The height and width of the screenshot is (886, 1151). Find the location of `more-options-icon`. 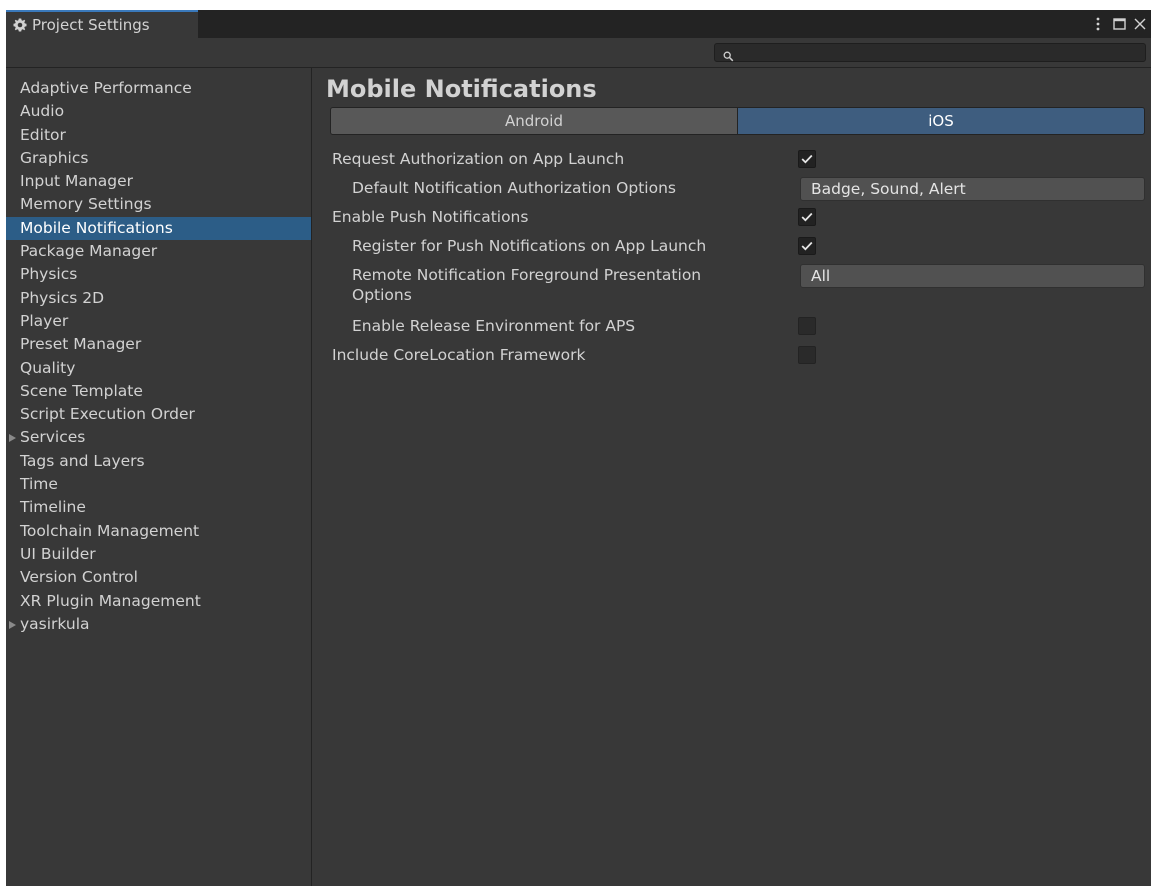

more-options-icon is located at coordinates (1098, 24).